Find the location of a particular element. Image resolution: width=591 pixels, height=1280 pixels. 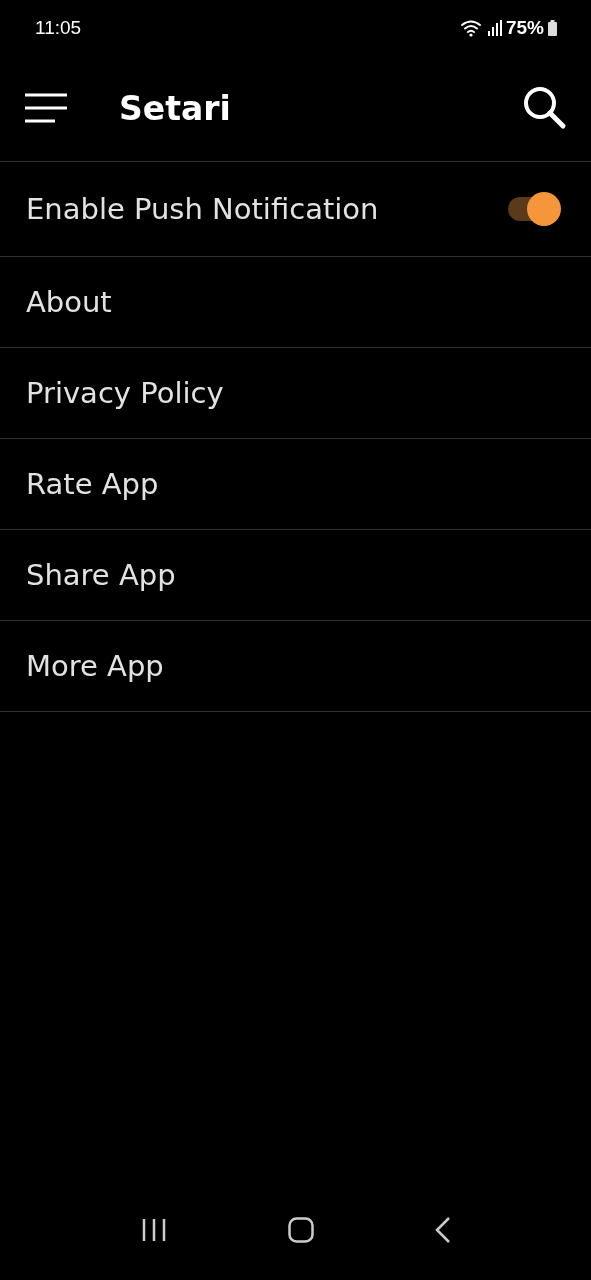

menu-item: Rate App is located at coordinates (92, 484).